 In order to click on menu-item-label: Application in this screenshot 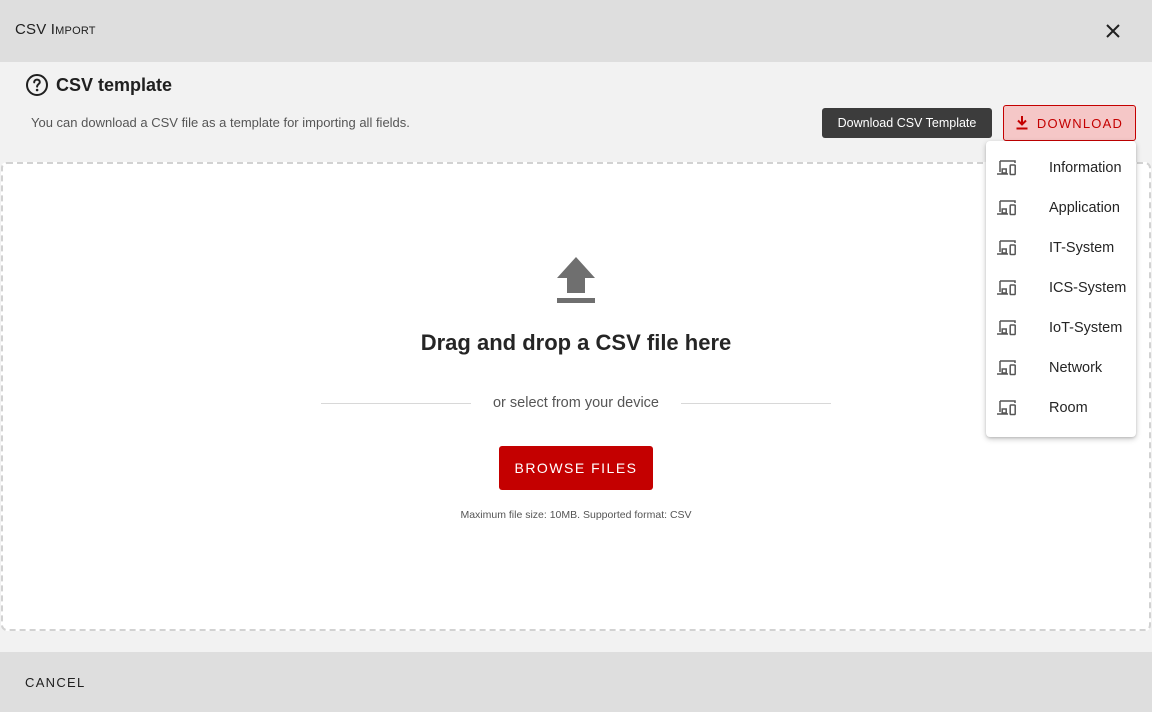, I will do `click(1084, 208)`.